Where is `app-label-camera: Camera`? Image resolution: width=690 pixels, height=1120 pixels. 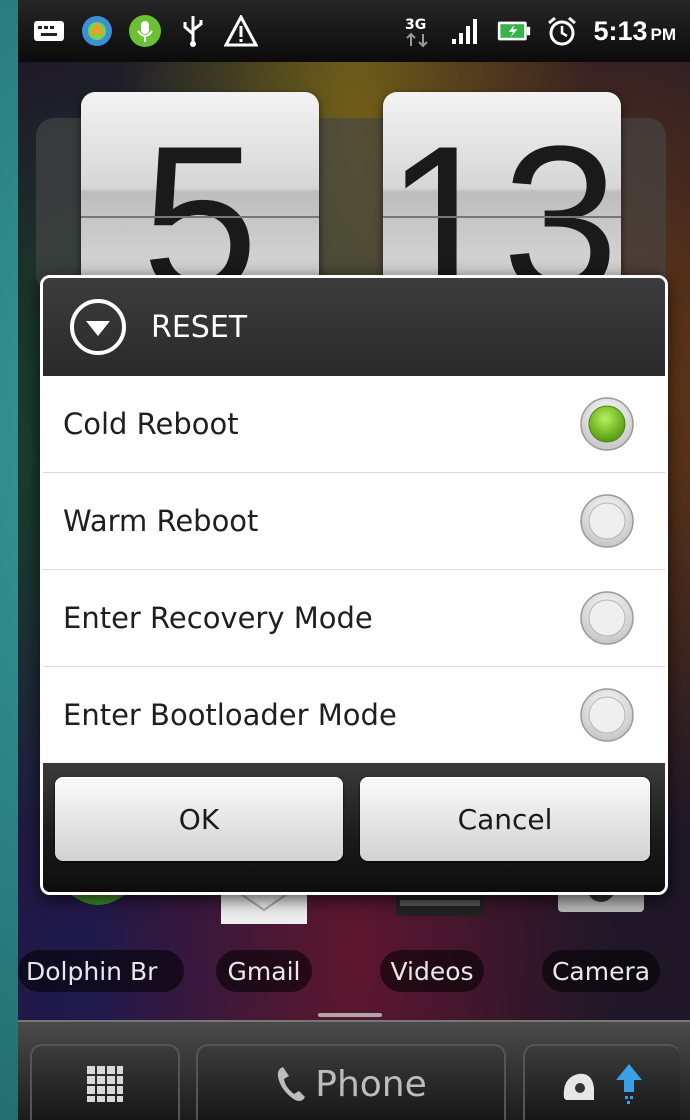
app-label-camera: Camera is located at coordinates (601, 971).